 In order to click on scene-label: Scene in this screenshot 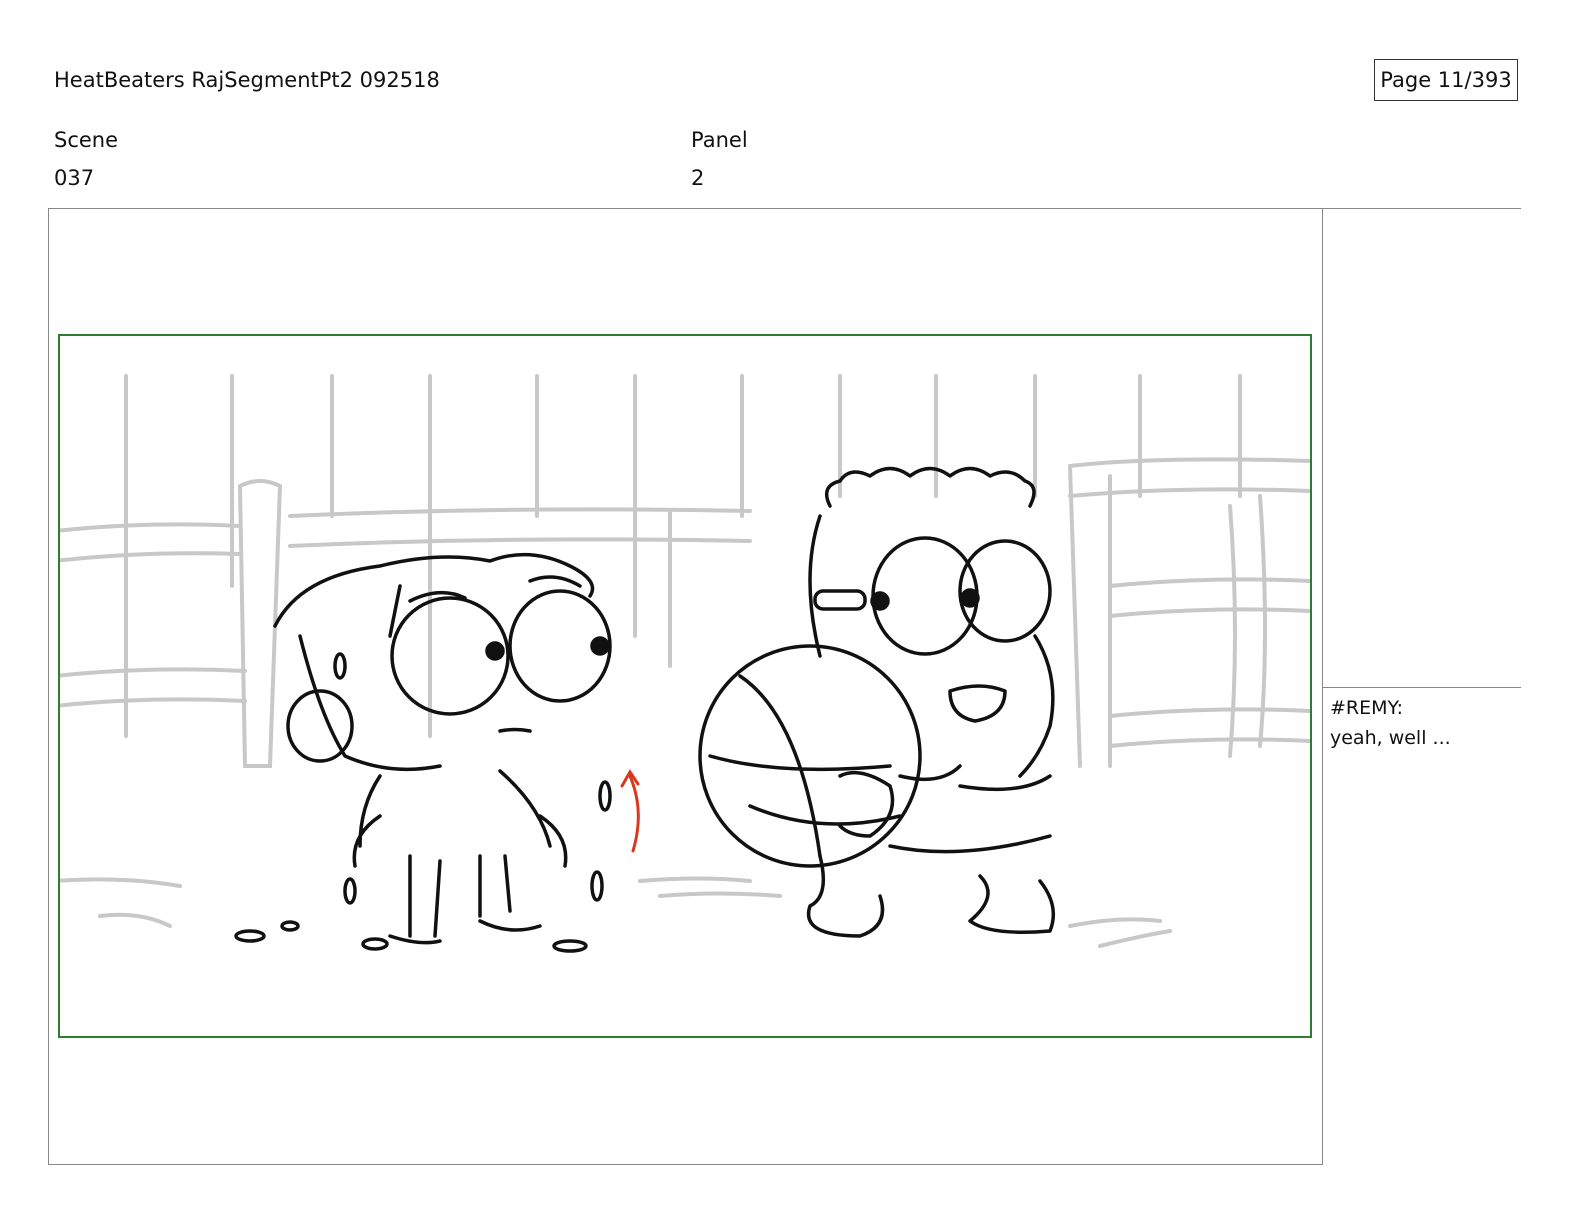, I will do `click(86, 140)`.